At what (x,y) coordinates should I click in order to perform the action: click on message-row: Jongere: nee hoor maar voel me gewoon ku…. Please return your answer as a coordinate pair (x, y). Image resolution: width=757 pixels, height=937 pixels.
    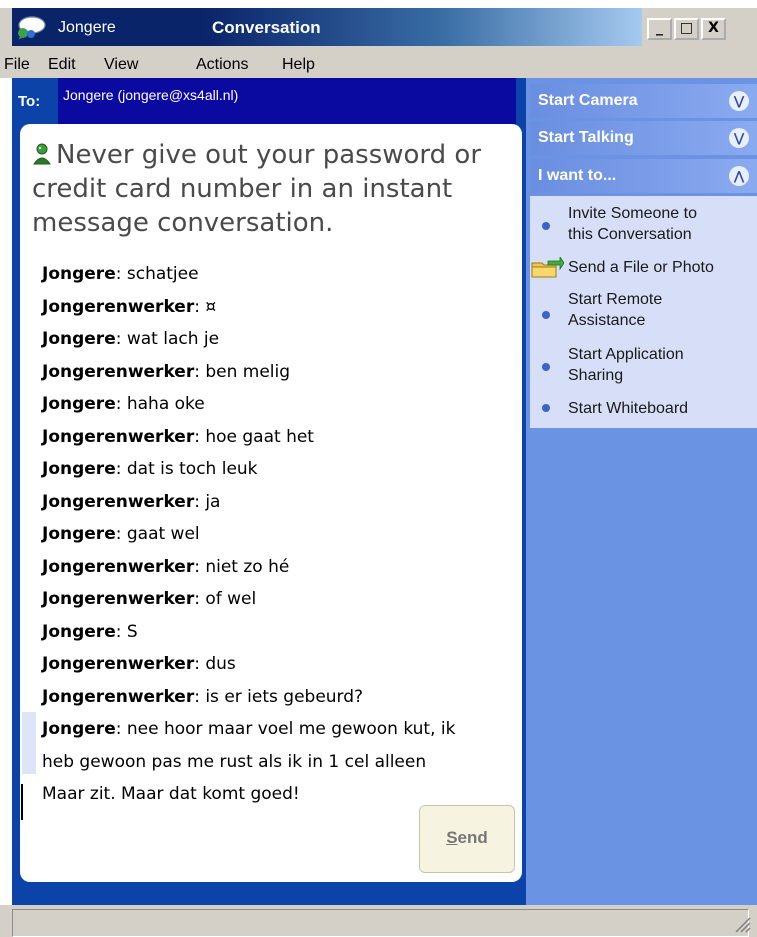
    Looking at the image, I should click on (280, 729).